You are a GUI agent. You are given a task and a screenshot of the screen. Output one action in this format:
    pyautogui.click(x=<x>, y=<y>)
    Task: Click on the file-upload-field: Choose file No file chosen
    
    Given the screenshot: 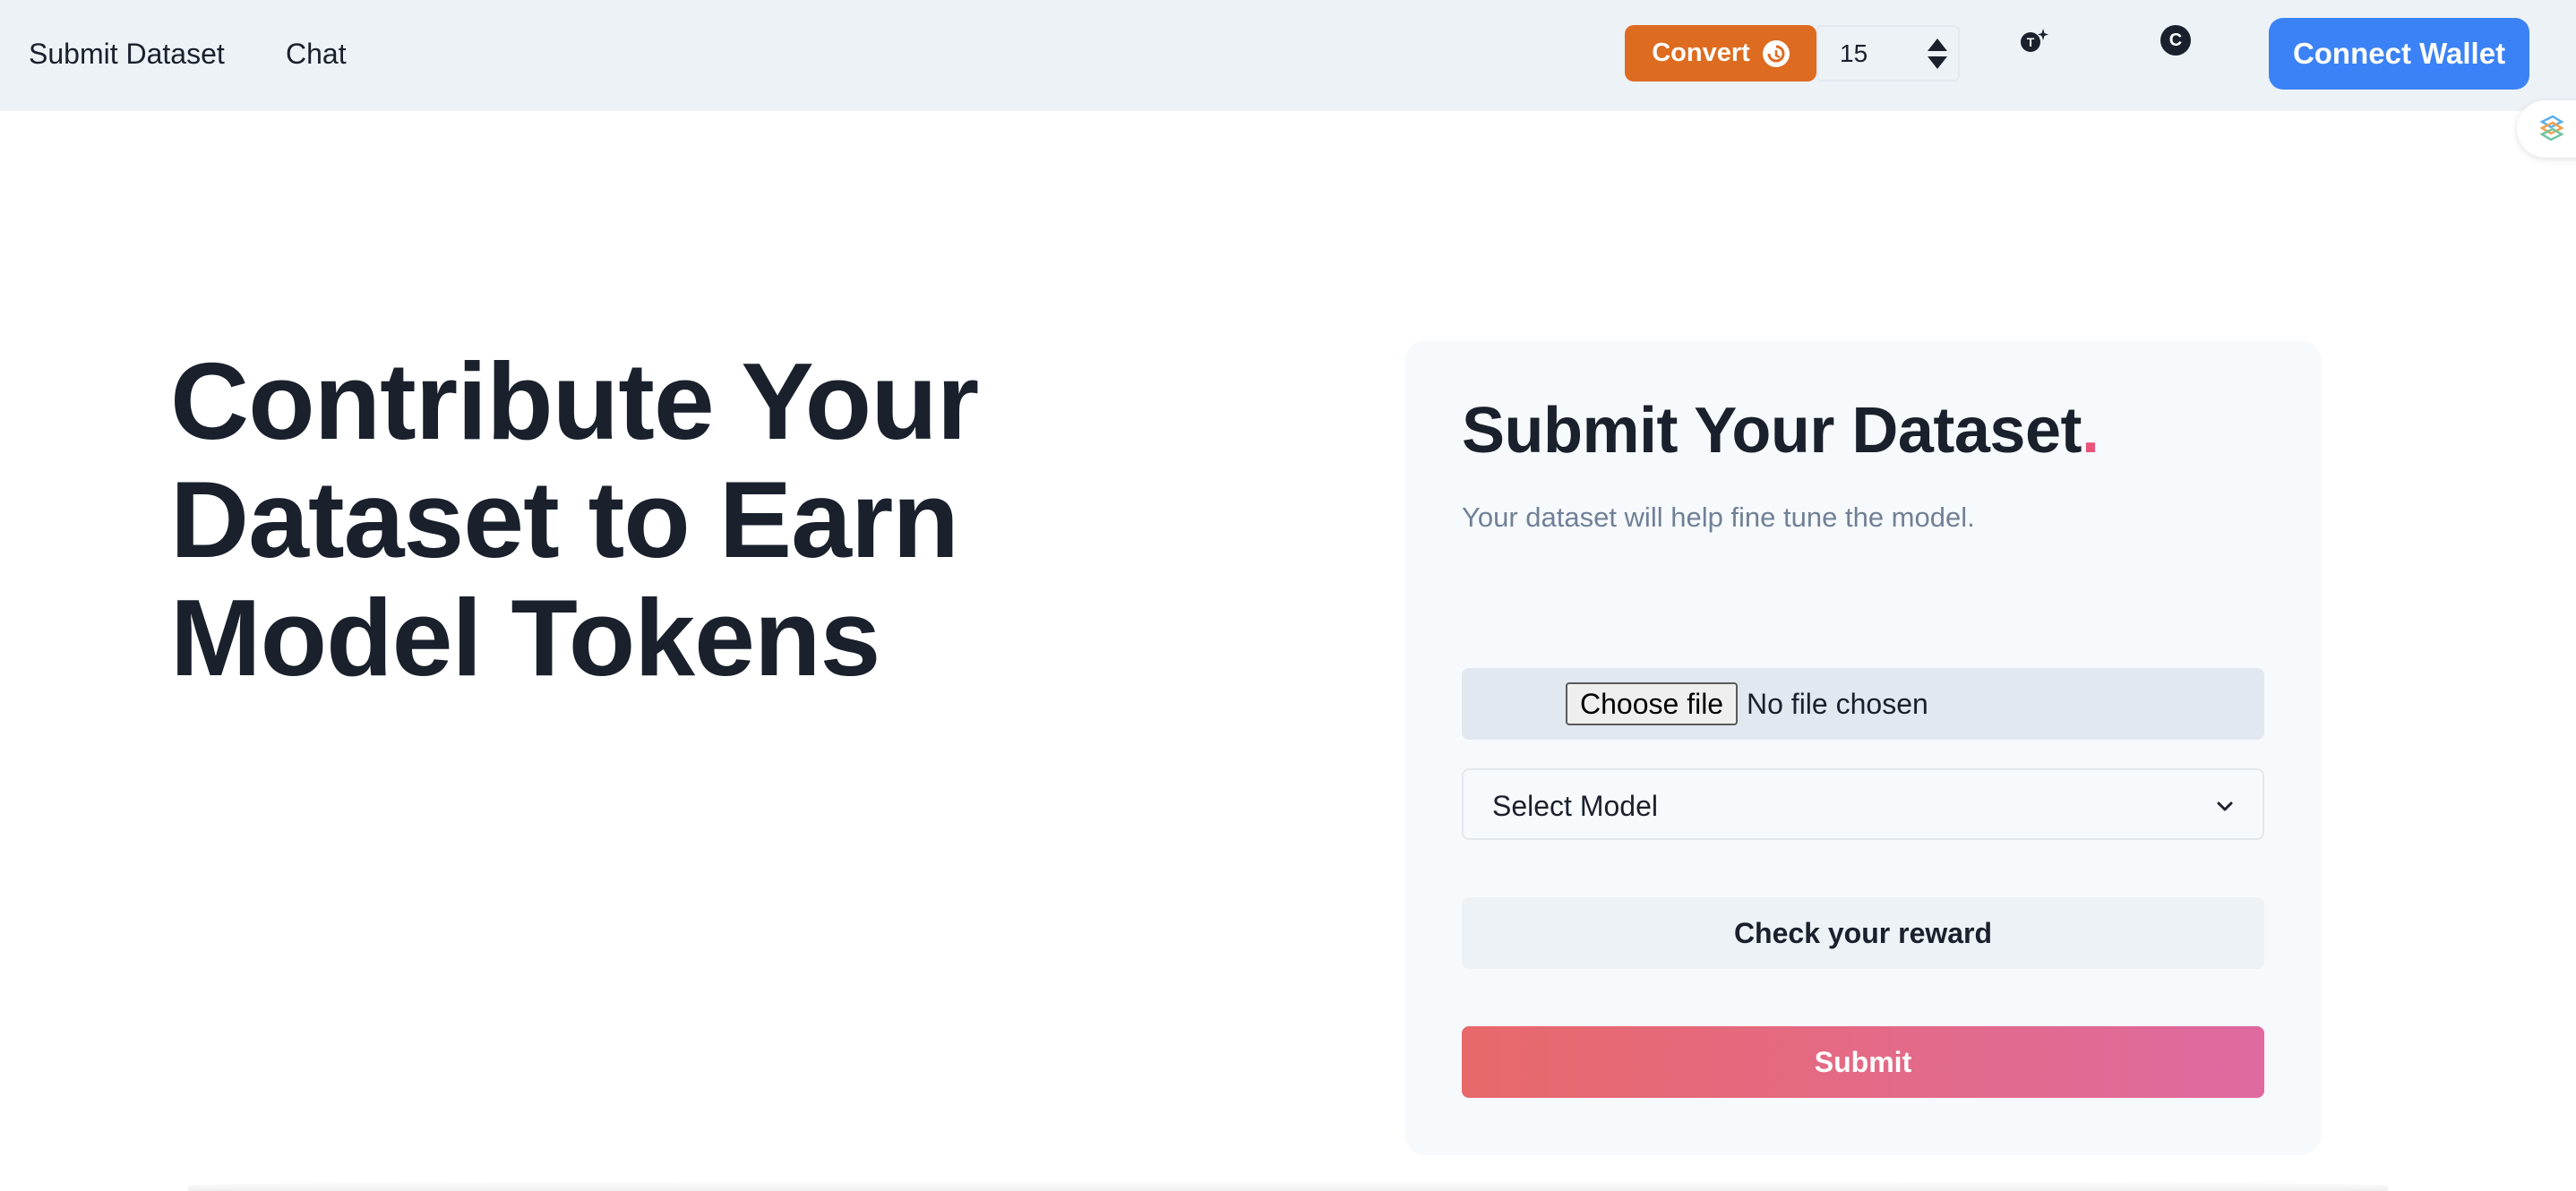 What is the action you would take?
    pyautogui.click(x=1863, y=704)
    